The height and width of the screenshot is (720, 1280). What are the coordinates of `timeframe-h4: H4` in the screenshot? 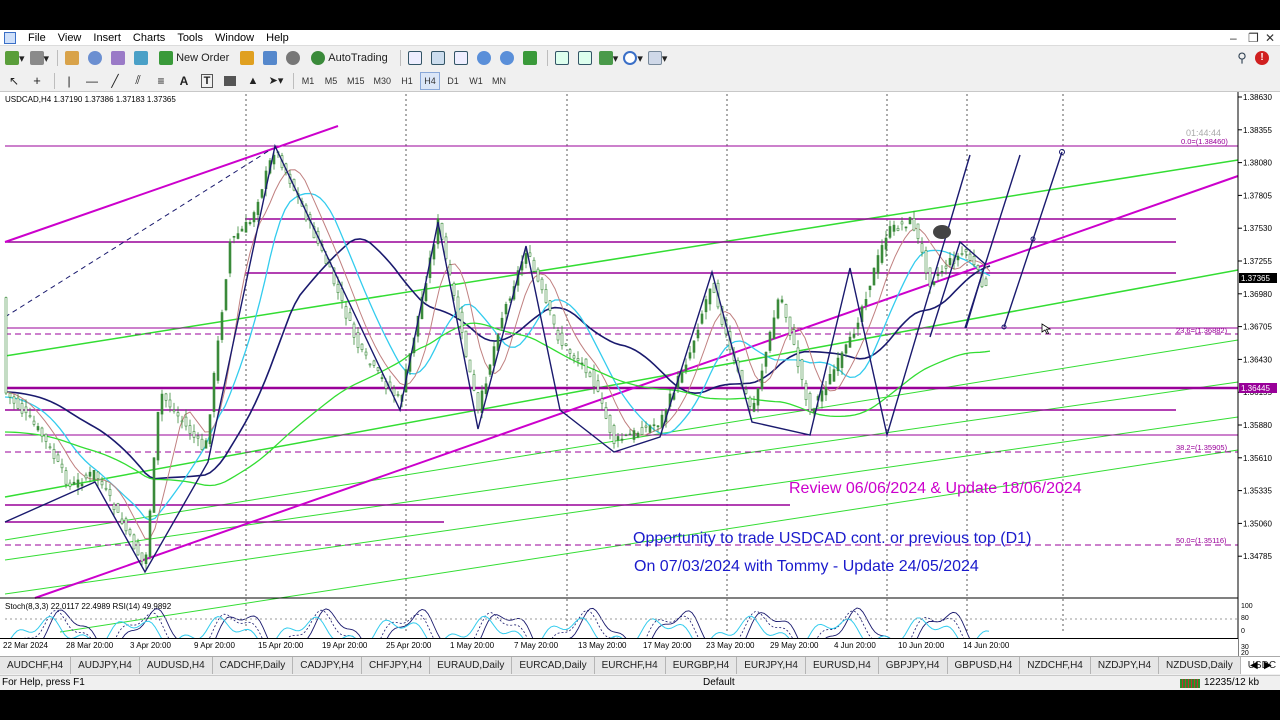 It's located at (430, 80).